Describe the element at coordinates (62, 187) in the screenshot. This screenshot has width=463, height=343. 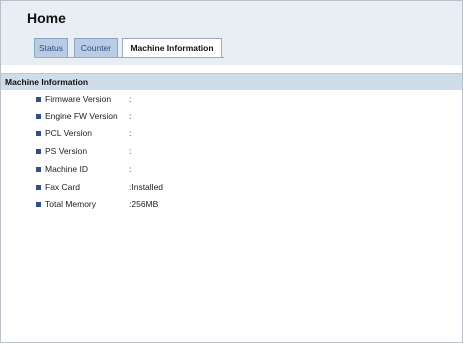
I see `info-label: Fax Card` at that location.